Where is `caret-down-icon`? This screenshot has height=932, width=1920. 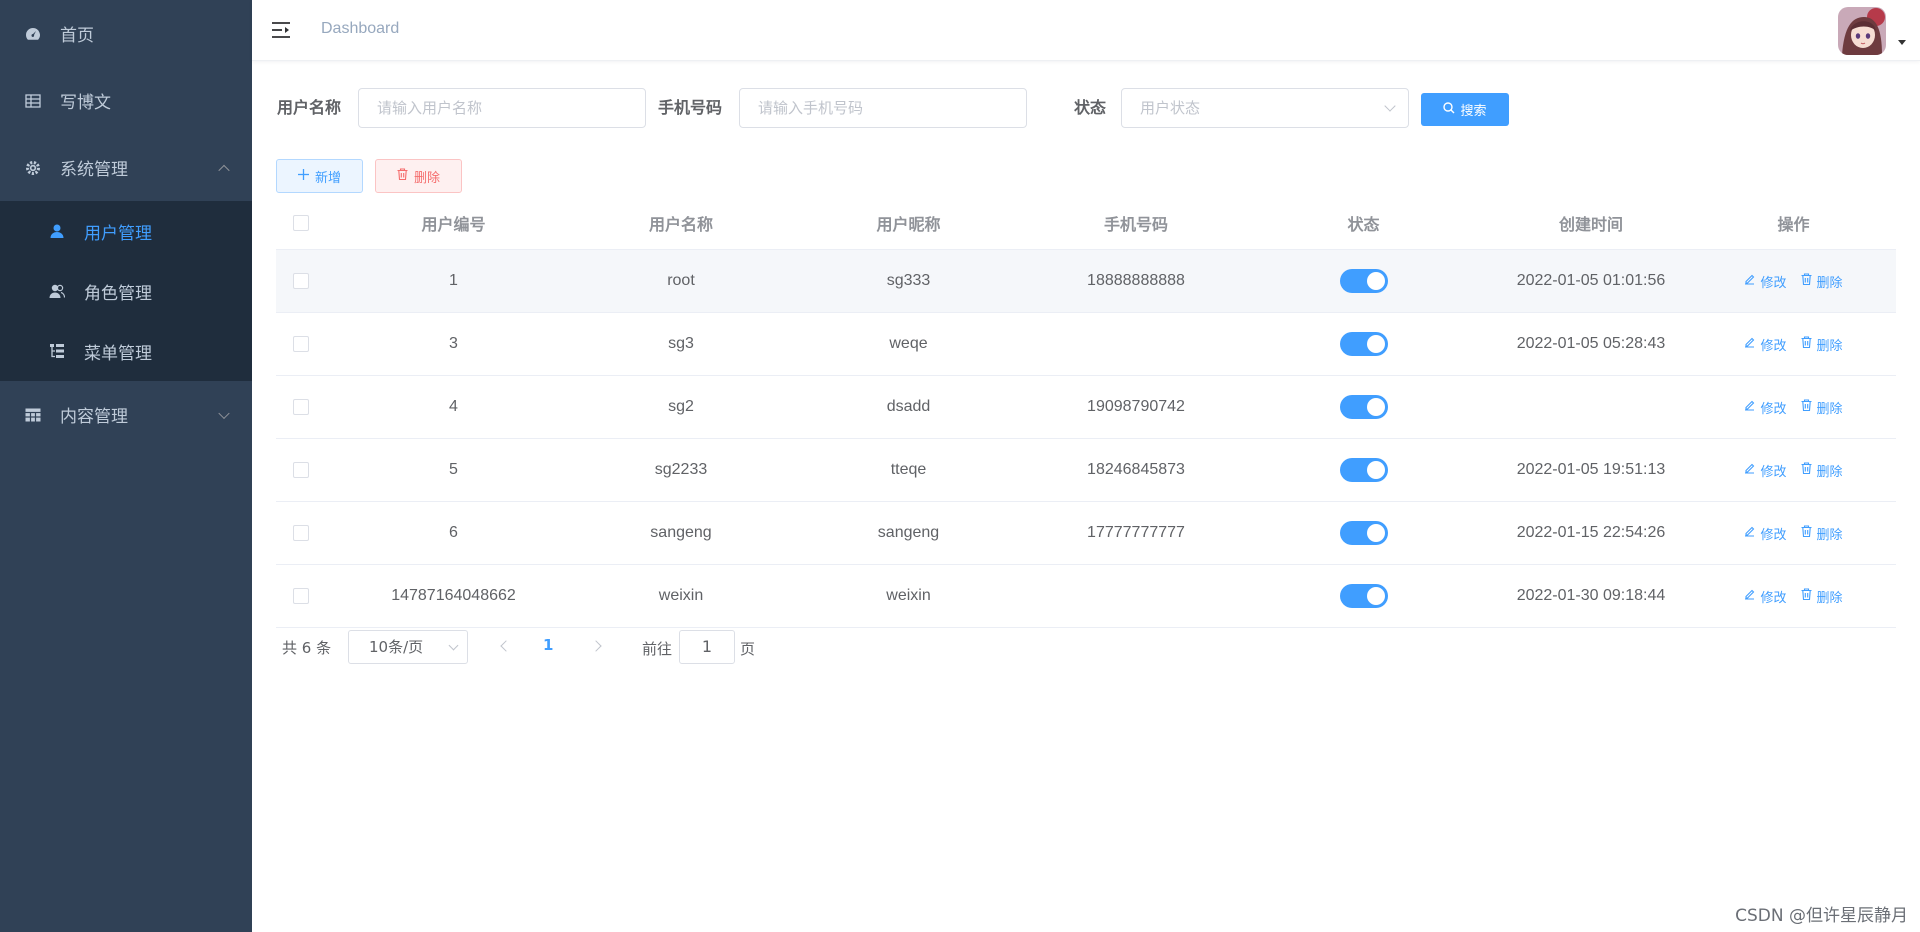 caret-down-icon is located at coordinates (1902, 42).